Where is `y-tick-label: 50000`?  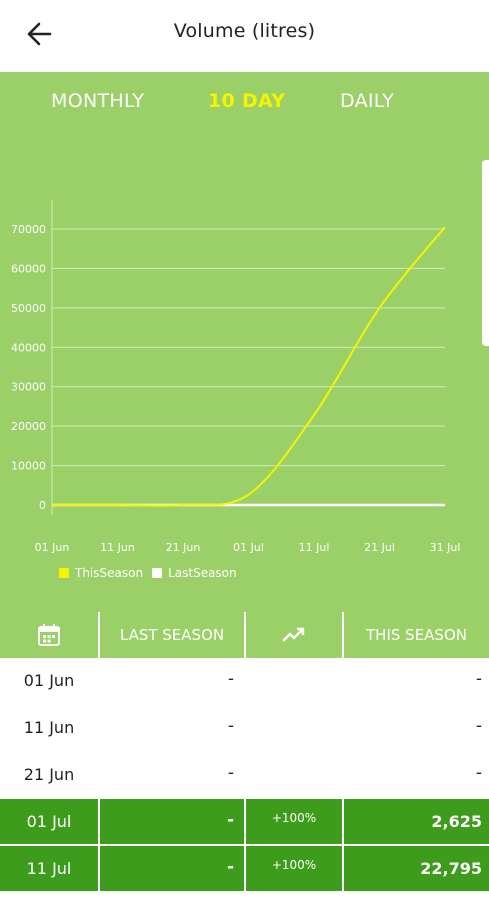
y-tick-label: 50000 is located at coordinates (28, 308).